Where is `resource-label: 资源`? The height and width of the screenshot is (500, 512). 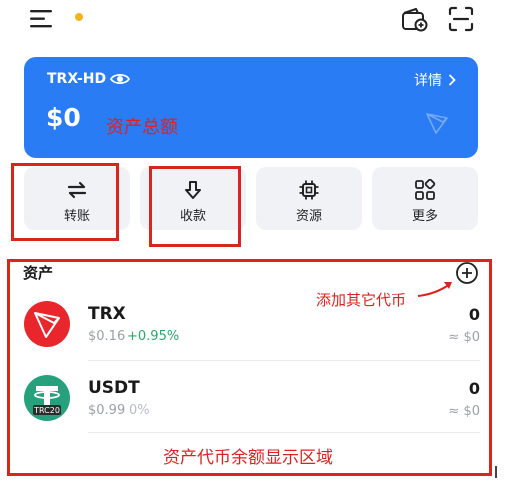
resource-label: 资源 is located at coordinates (308, 216).